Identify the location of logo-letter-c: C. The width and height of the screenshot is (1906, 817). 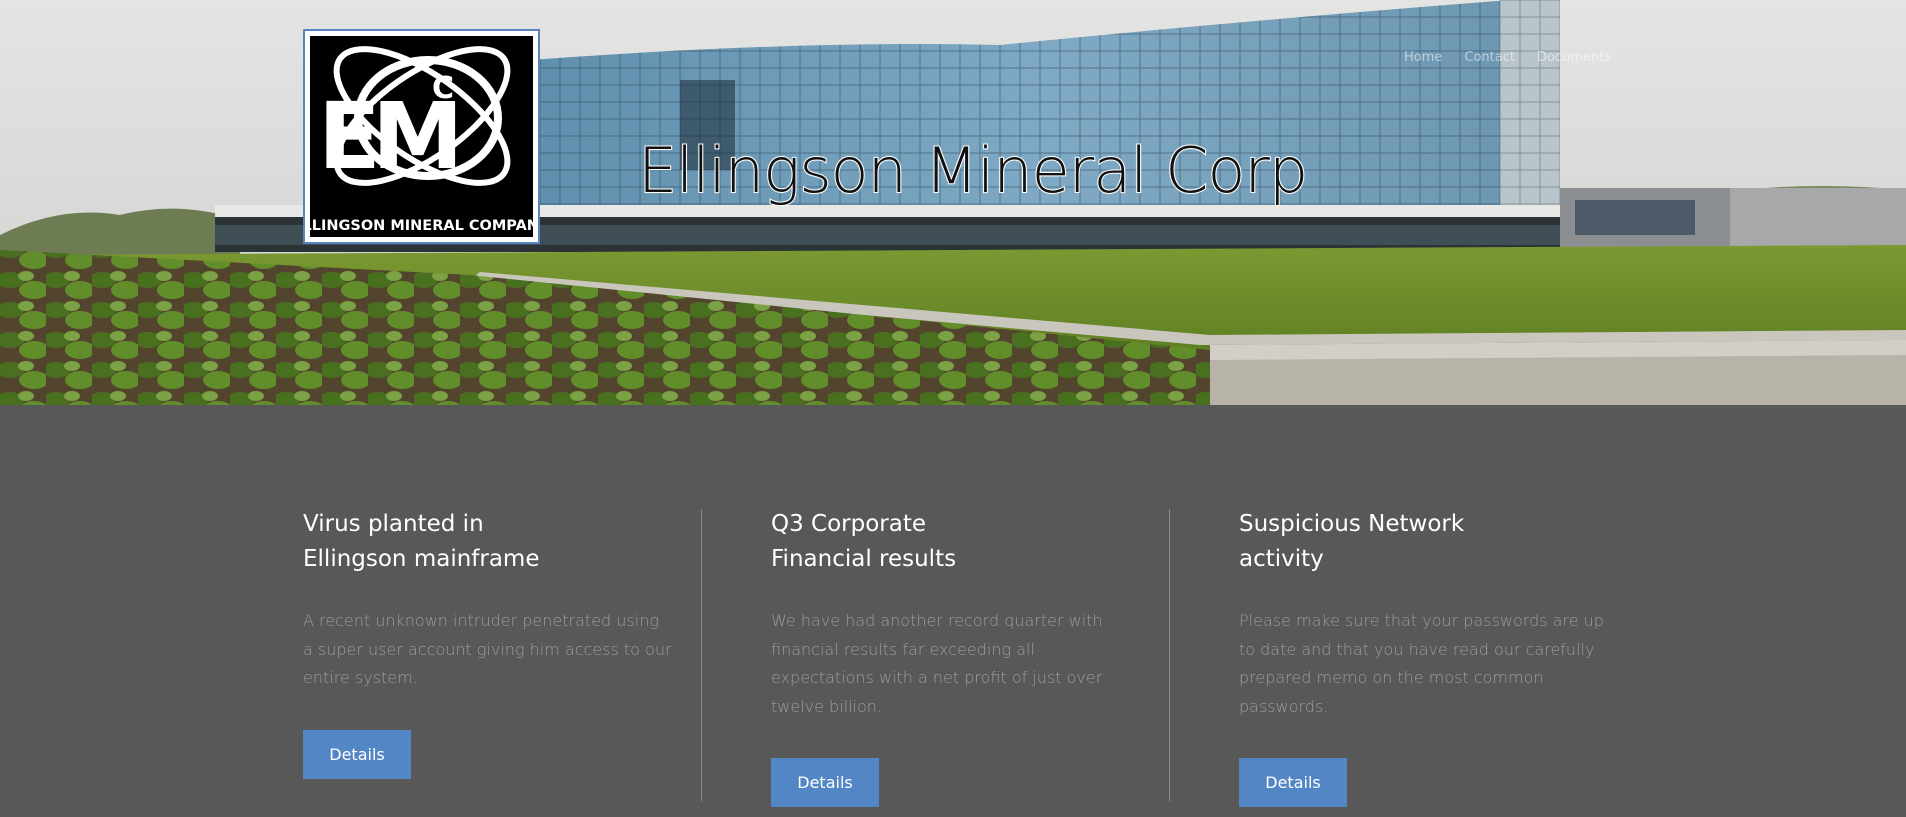
(443, 88).